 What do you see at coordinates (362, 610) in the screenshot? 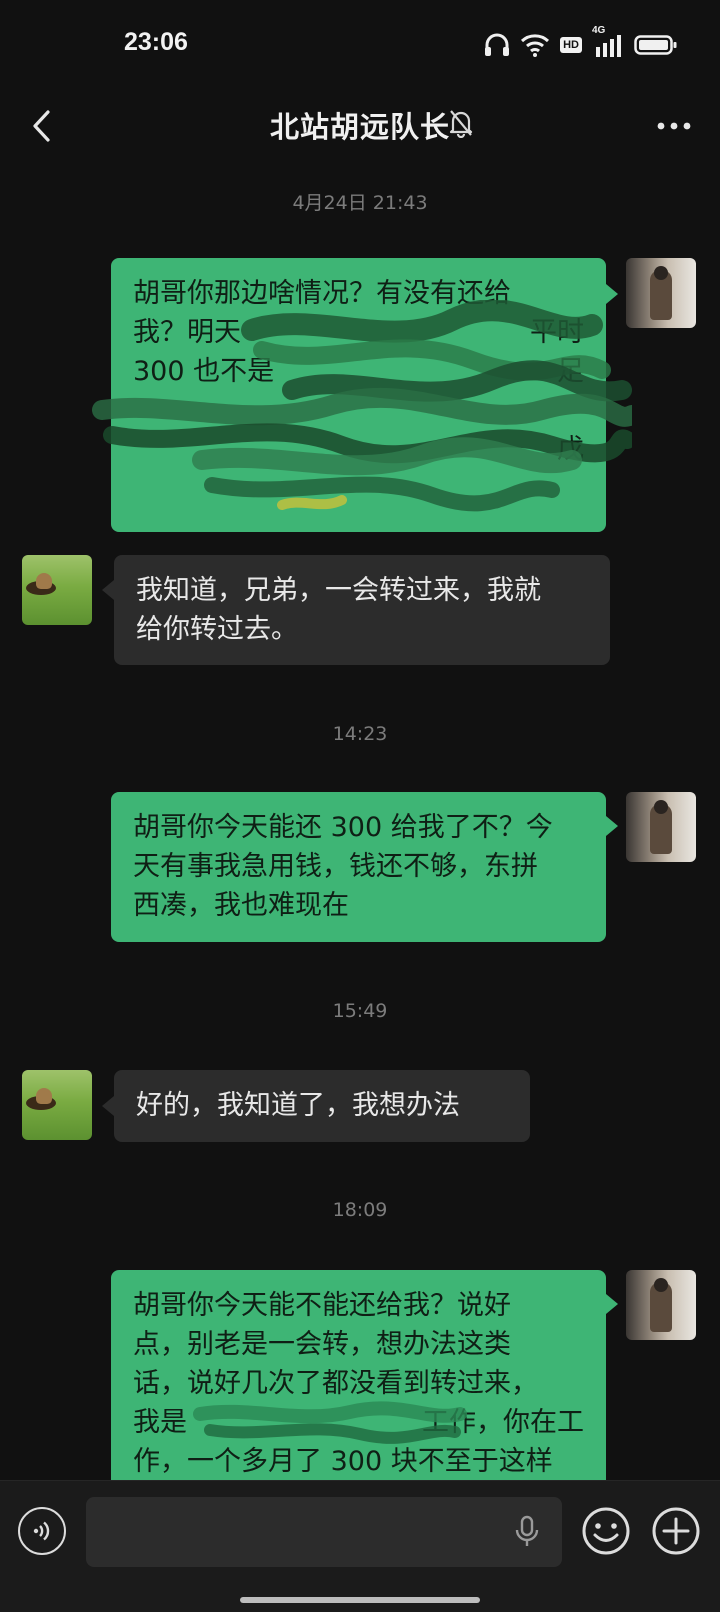
I see `message-bubble: 我知道，兄弟，一会转过来，我就 给你转过去。` at bounding box center [362, 610].